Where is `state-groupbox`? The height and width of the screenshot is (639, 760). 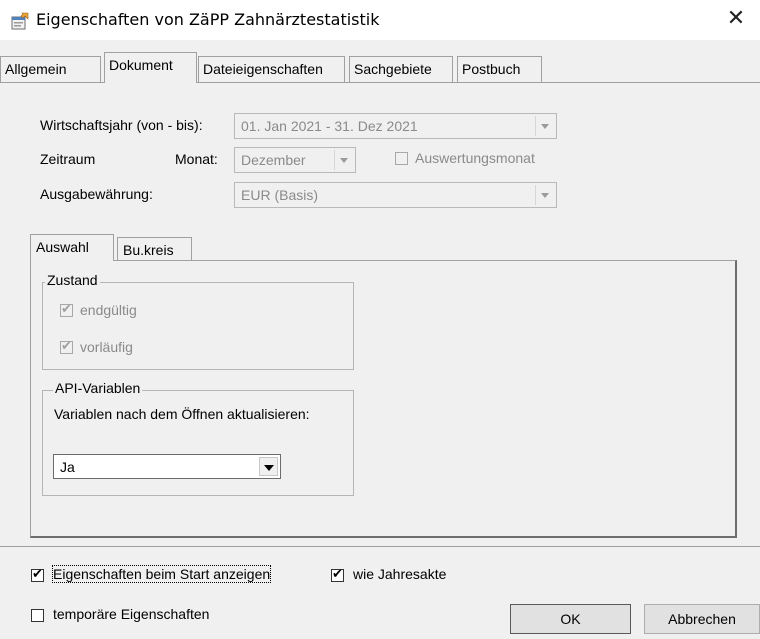 state-groupbox is located at coordinates (198, 326).